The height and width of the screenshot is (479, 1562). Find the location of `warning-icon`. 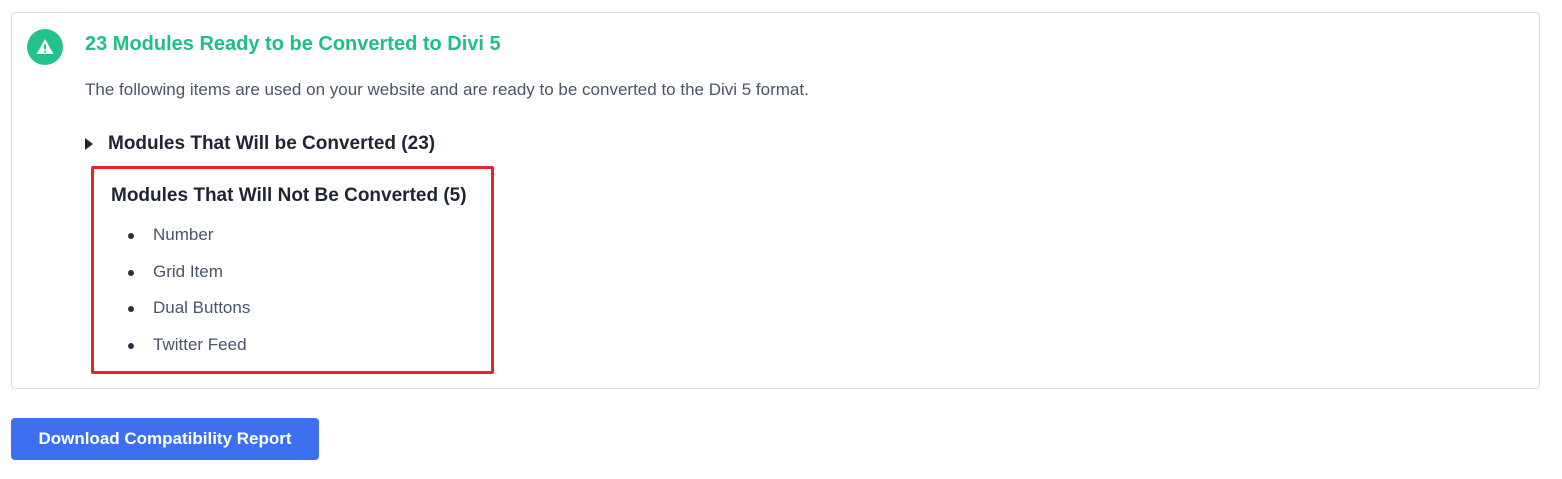

warning-icon is located at coordinates (45, 47).